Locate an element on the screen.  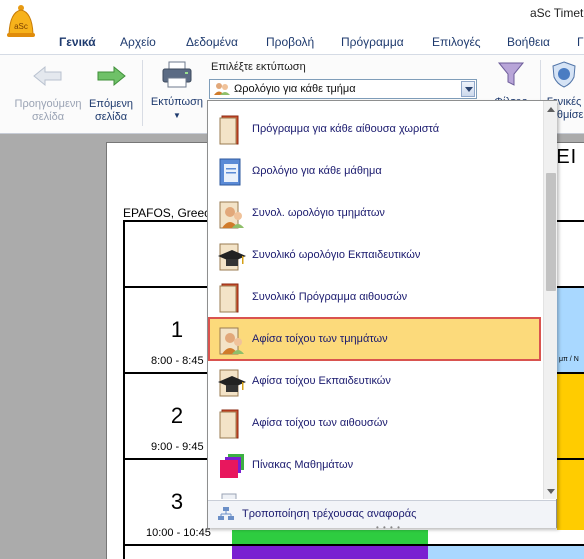
dropdown-item-teachers-wall-poster: Αφίσα τοίχου Εκπαιδευτικών is located at coordinates (375, 382).